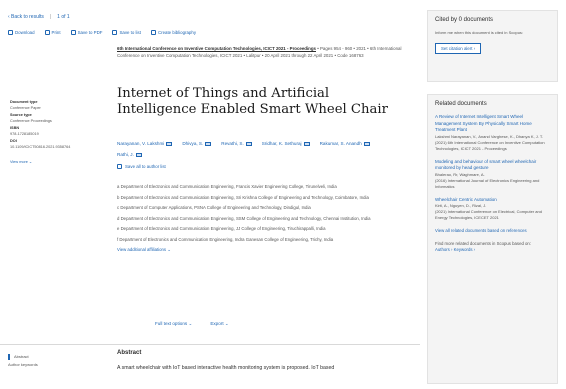 This screenshot has height=389, width=566. What do you see at coordinates (458, 48) in the screenshot?
I see `set-citation-alert-button: Set citation alert ›` at bounding box center [458, 48].